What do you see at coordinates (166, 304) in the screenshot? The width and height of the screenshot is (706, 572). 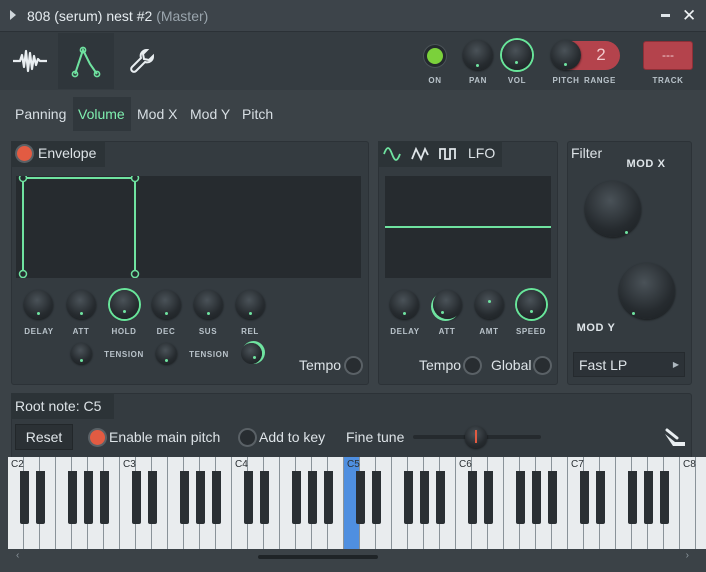 I see `env-decay-knob` at bounding box center [166, 304].